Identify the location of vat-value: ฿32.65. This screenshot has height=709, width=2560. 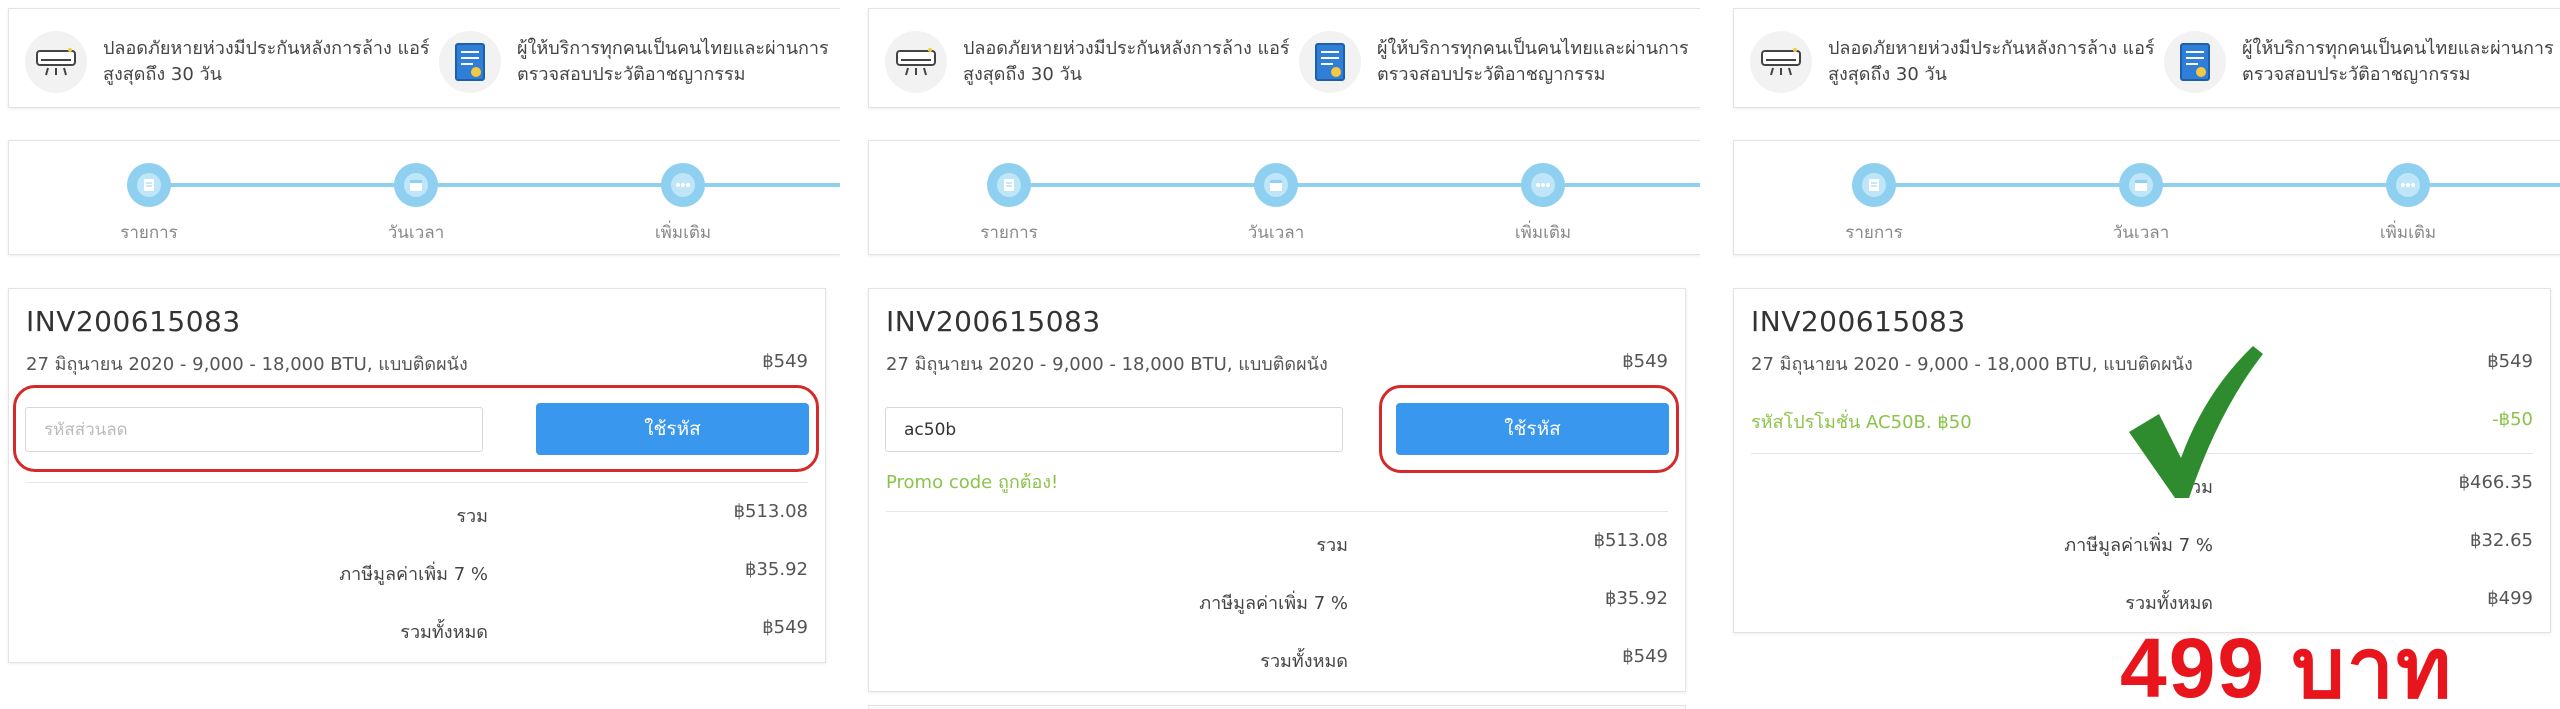
(2501, 540).